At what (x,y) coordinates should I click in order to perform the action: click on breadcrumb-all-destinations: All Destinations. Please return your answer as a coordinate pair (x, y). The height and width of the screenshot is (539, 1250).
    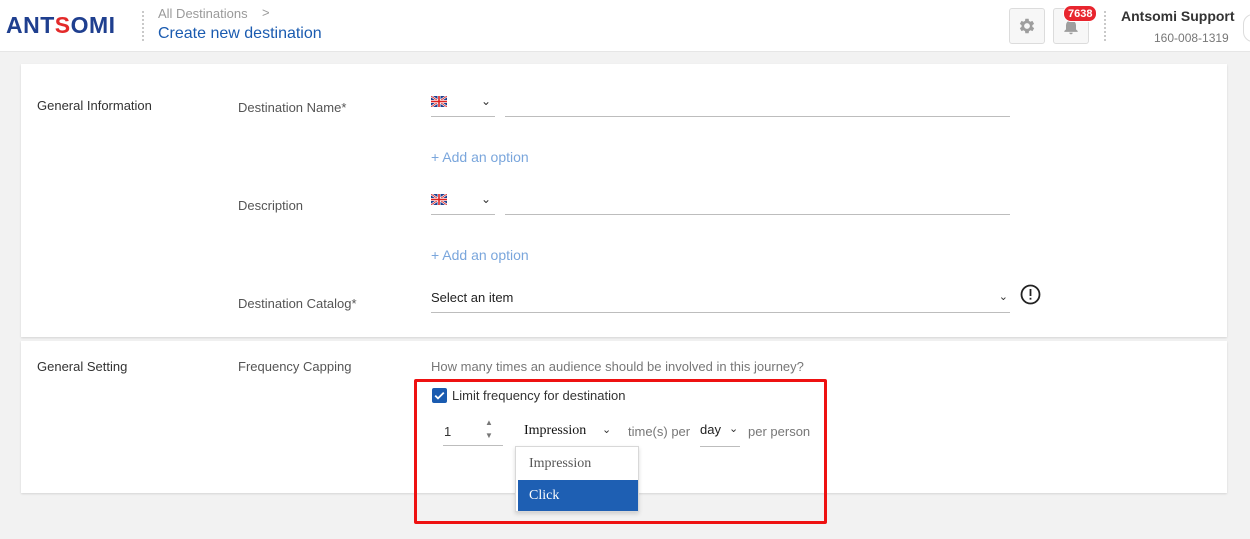
    Looking at the image, I should click on (203, 13).